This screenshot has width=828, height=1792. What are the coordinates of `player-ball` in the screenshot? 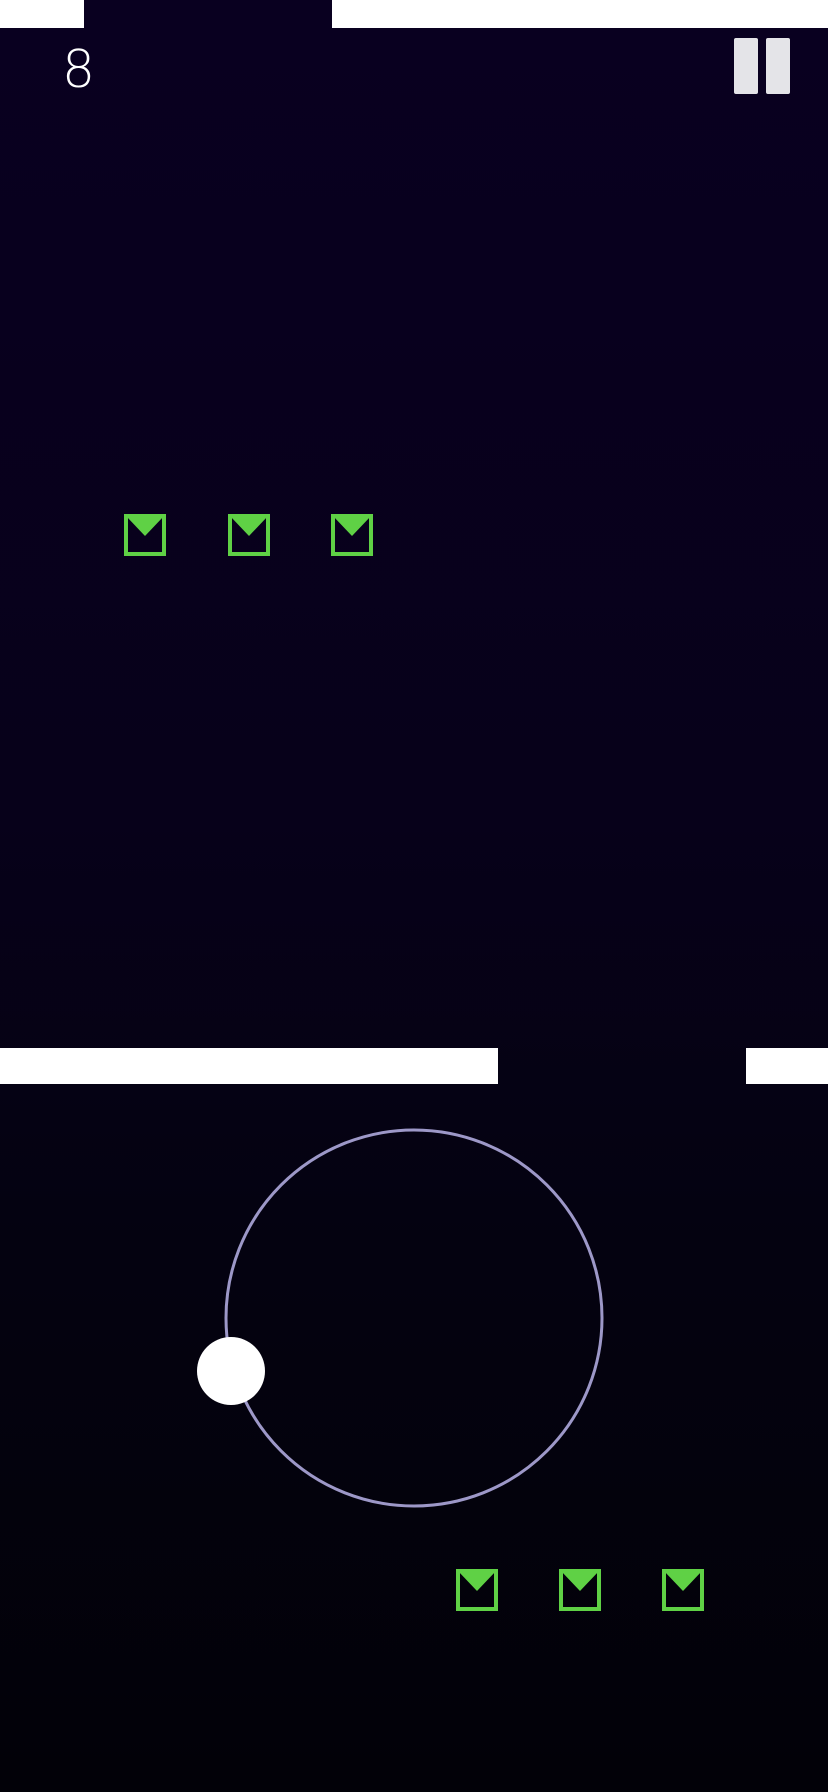 It's located at (231, 1371).